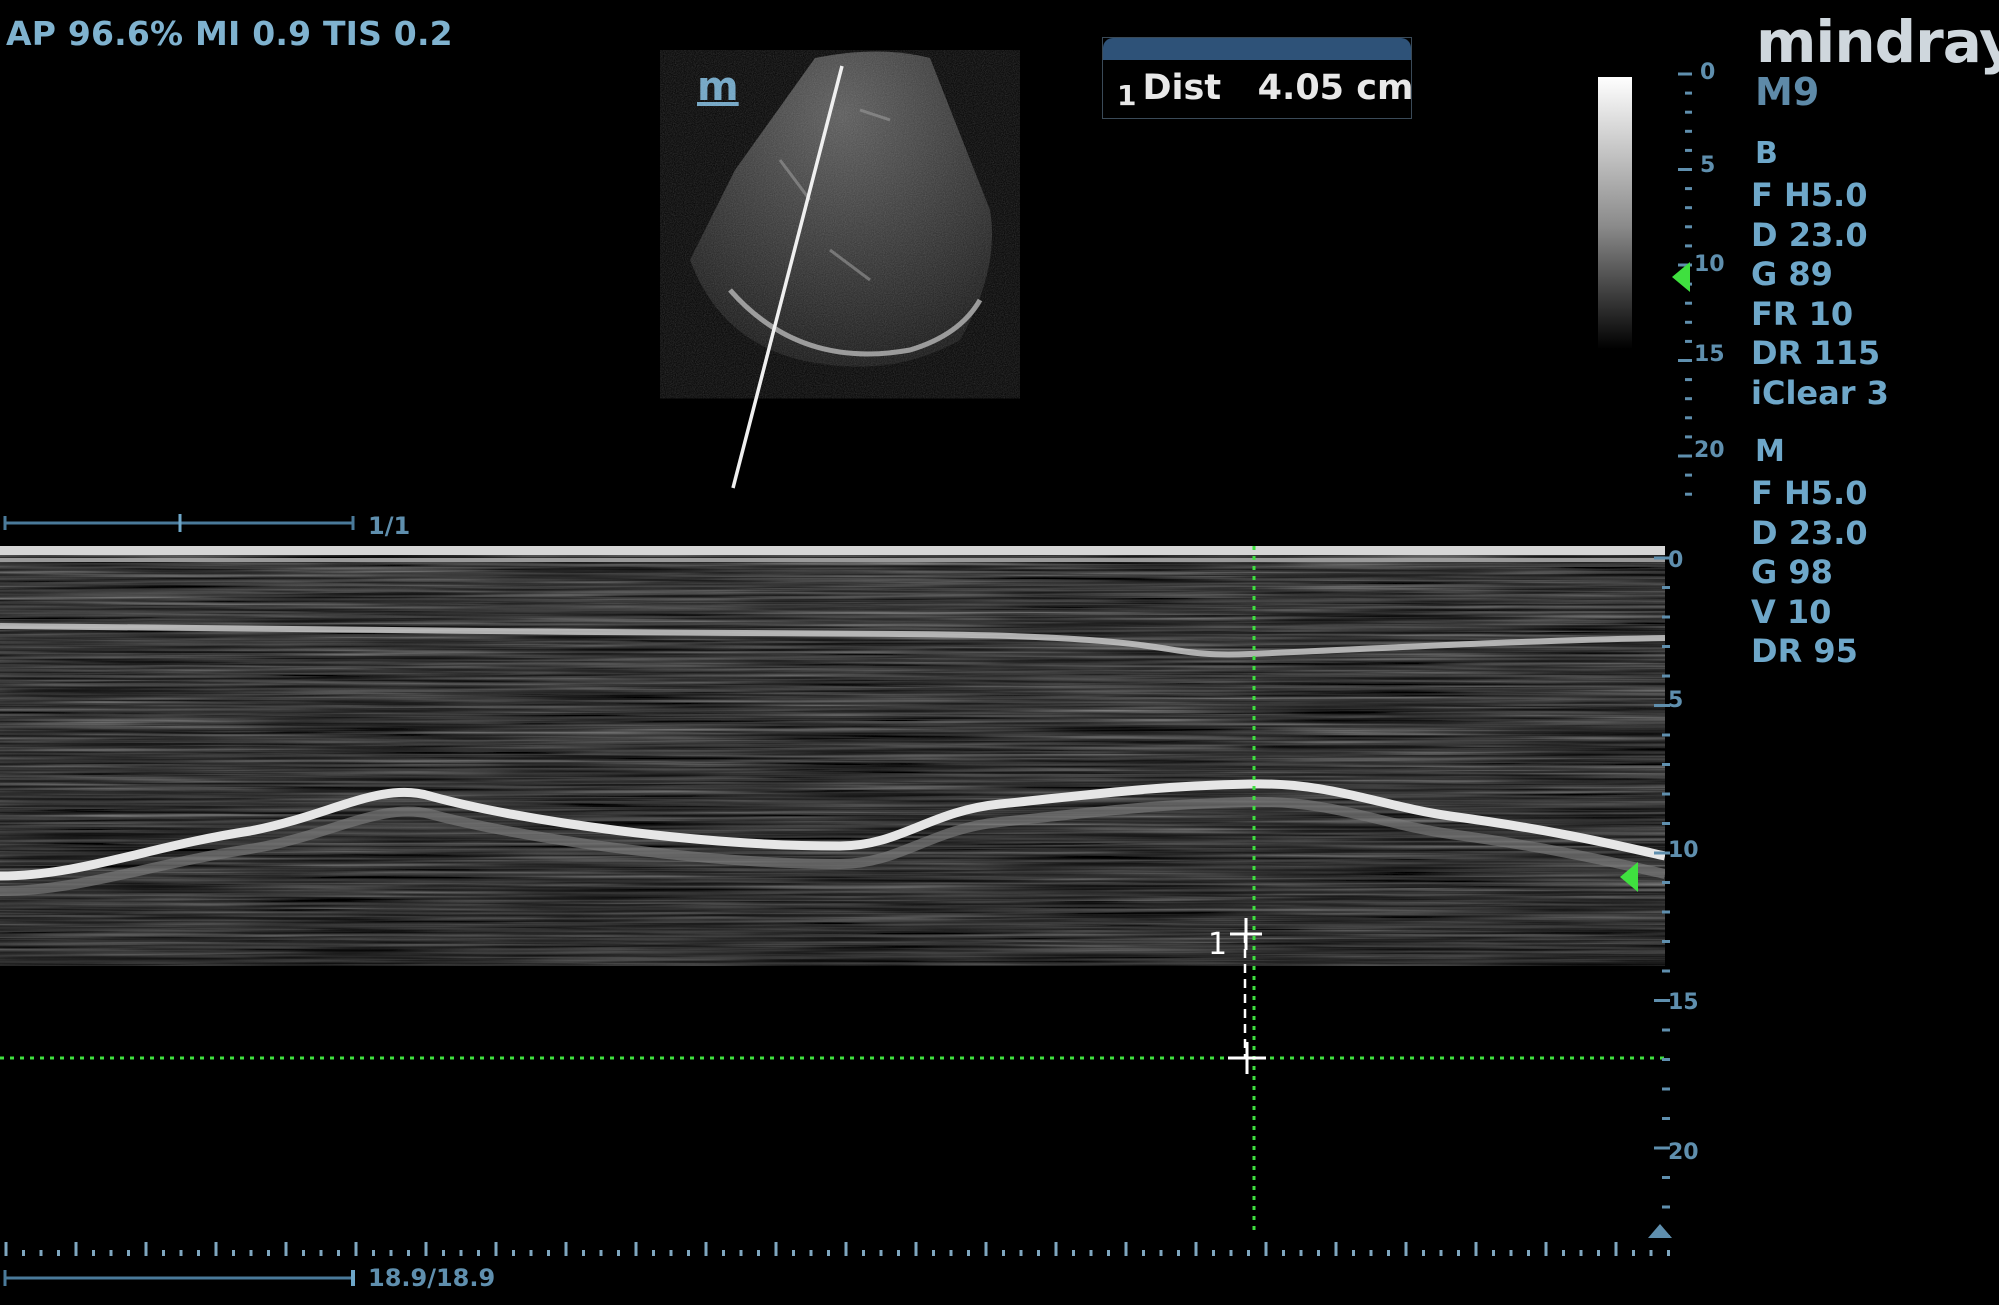 The width and height of the screenshot is (1999, 1305). What do you see at coordinates (1770, 451) in the screenshot?
I see `m-params-title: M` at bounding box center [1770, 451].